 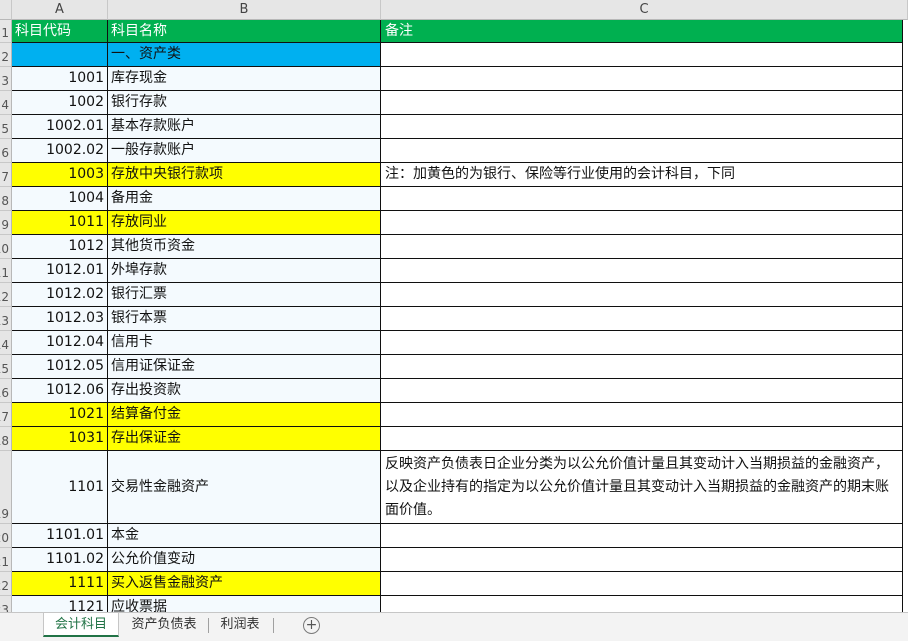 I want to click on row-header: 2, so click(x=6, y=55).